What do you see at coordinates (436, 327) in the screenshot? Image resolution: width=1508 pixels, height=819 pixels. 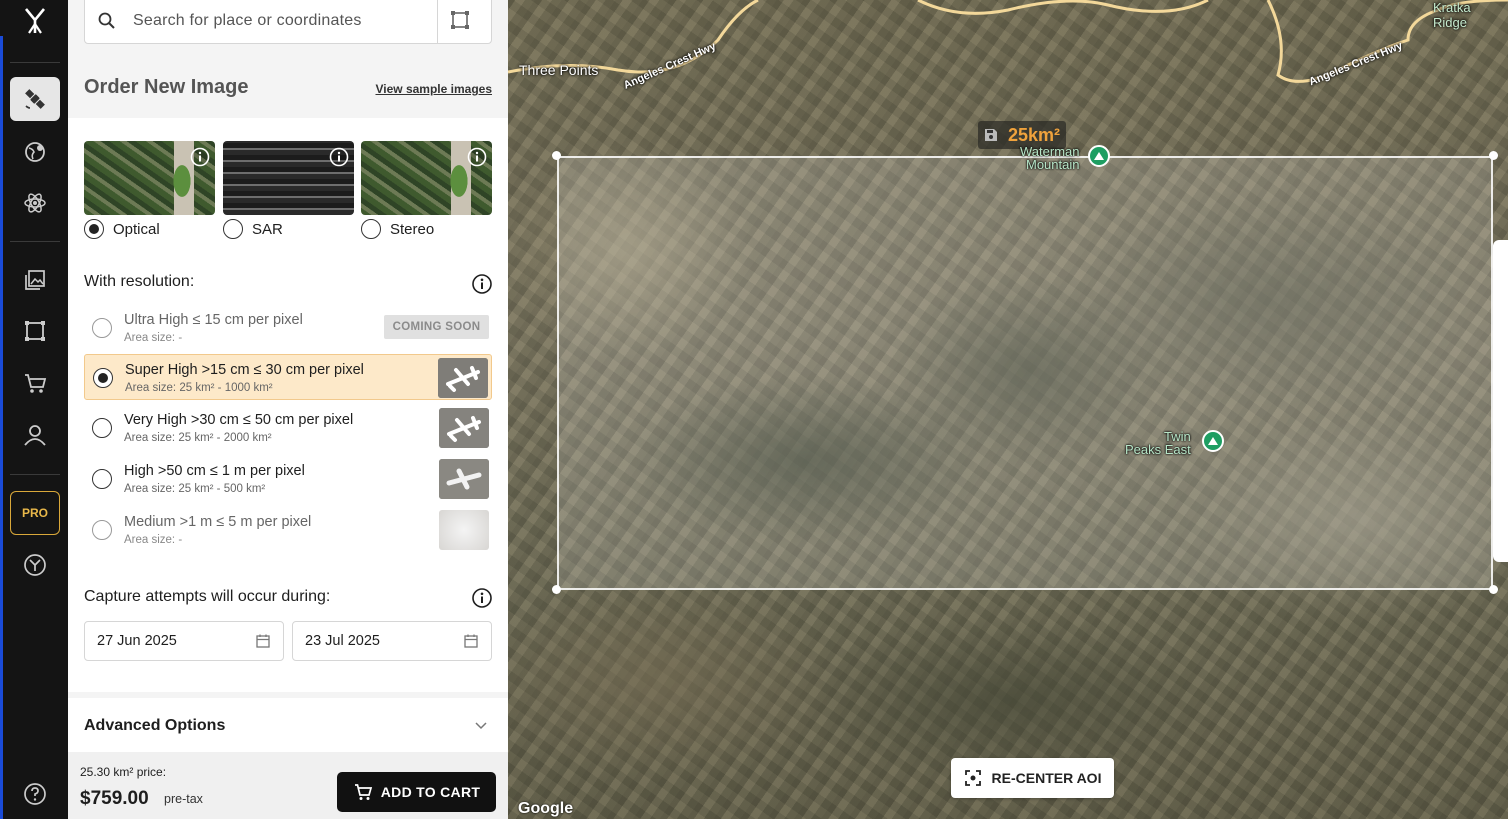 I see `coming-soon-badge: COMING SOON` at bounding box center [436, 327].